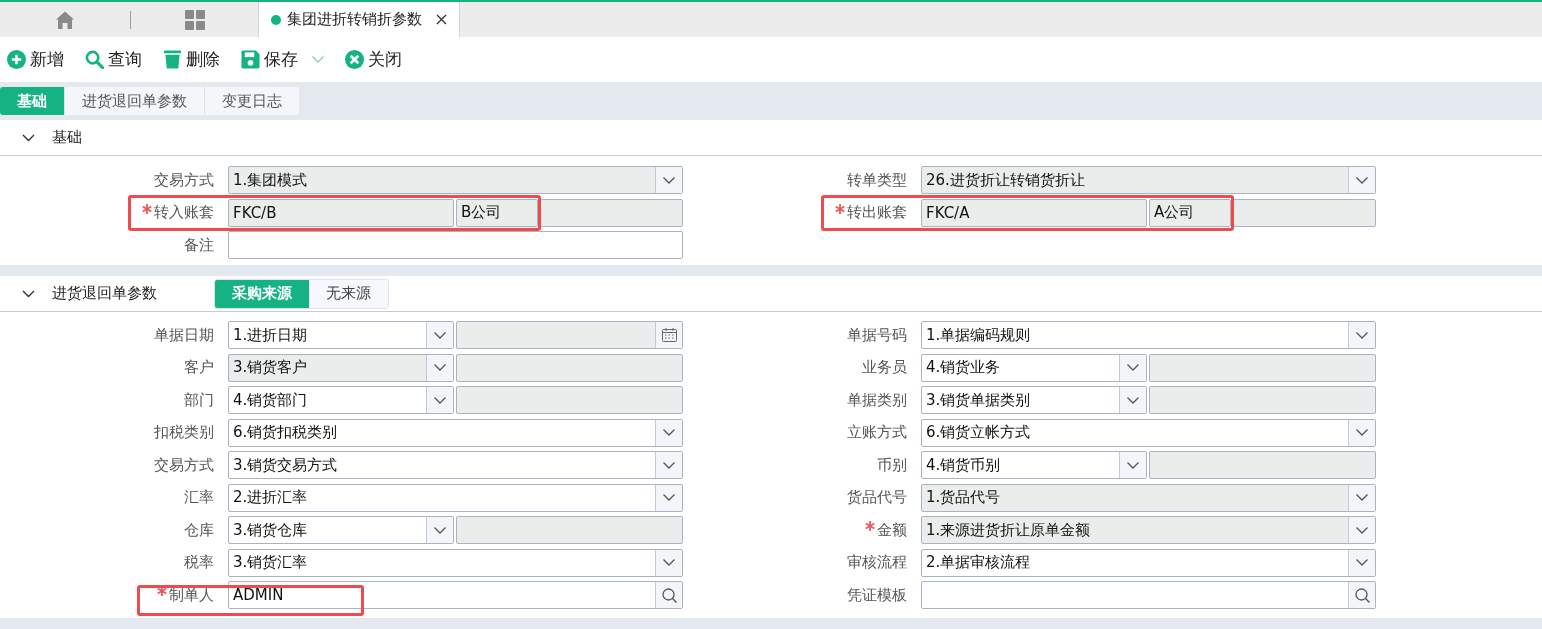 The image size is (1542, 629). What do you see at coordinates (1148, 562) in the screenshot?
I see `dropdown: 2.单据审核流程` at bounding box center [1148, 562].